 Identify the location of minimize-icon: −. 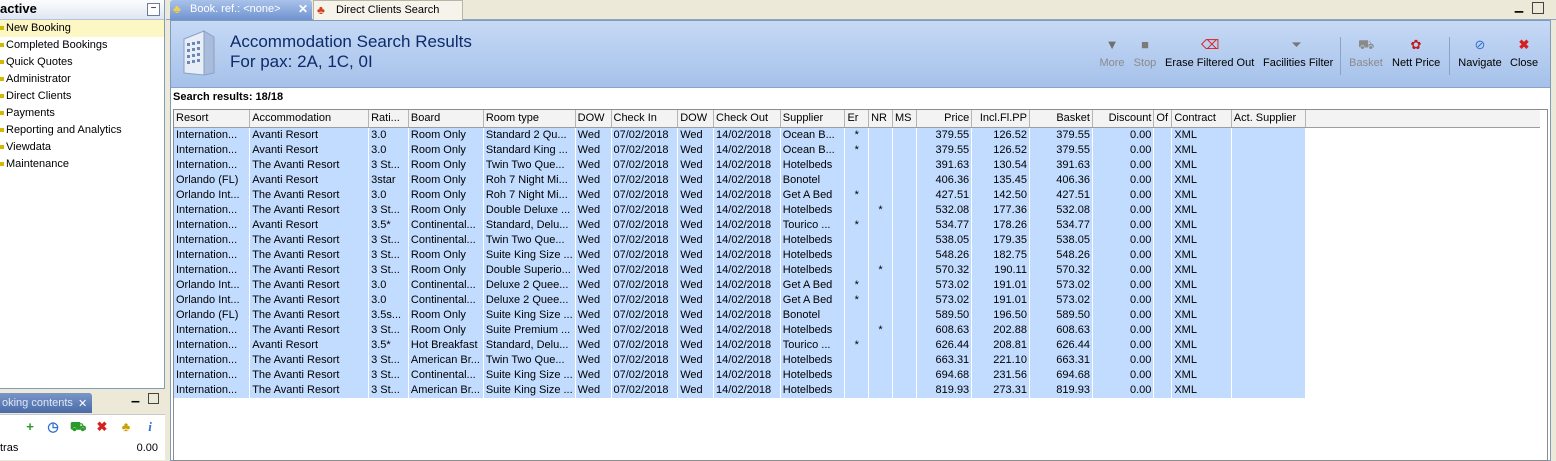
(153, 9).